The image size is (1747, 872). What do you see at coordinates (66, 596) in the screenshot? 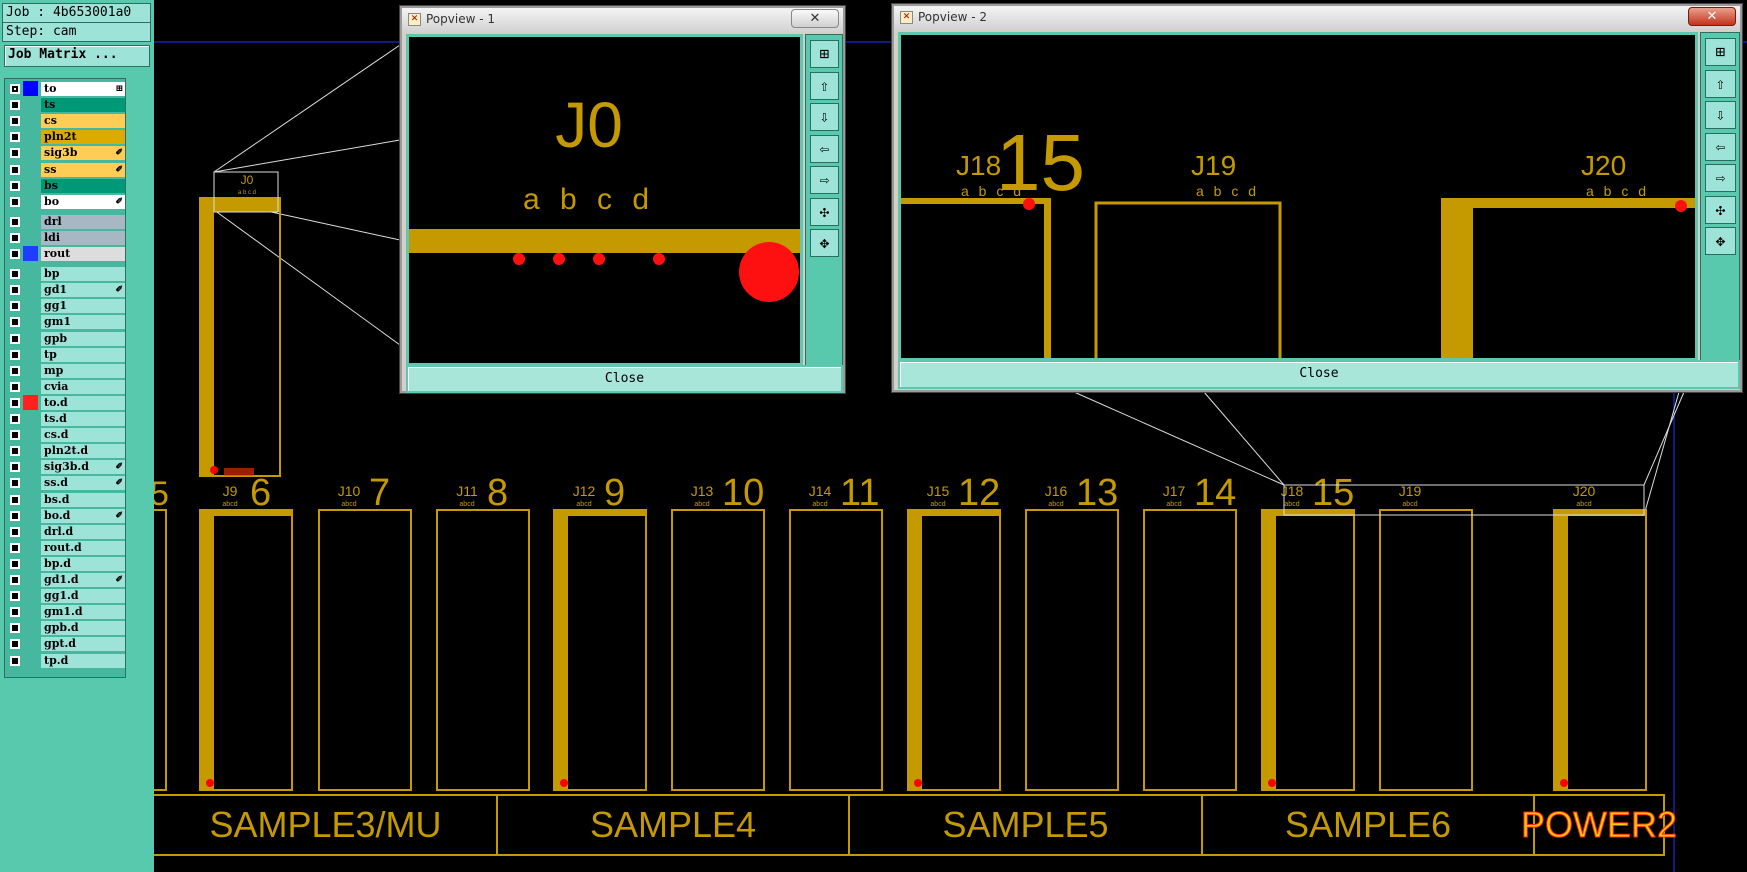
I see `layer-row-gg1-d: gg1.d` at bounding box center [66, 596].